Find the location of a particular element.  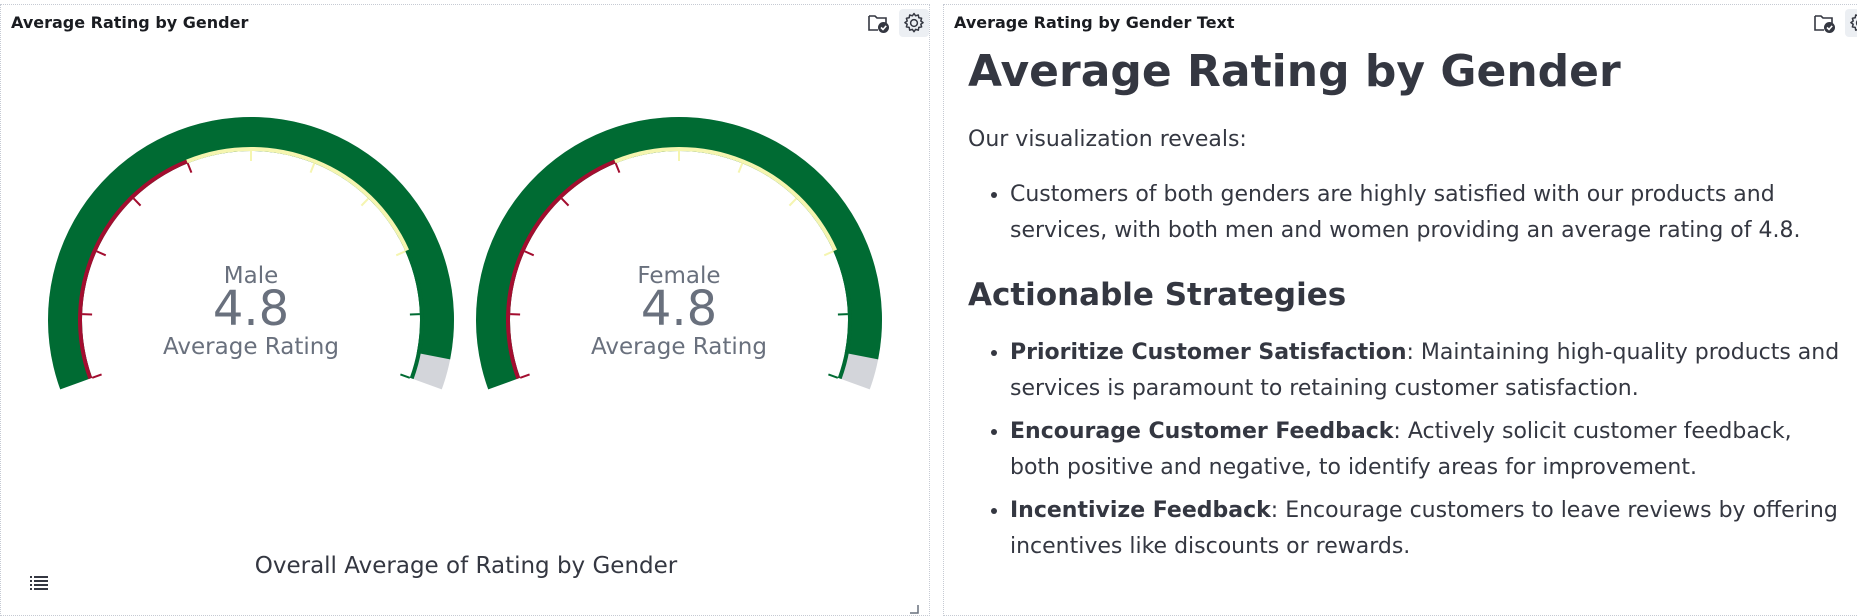

panel-title: Average Rating by Gender Text is located at coordinates (1094, 22).